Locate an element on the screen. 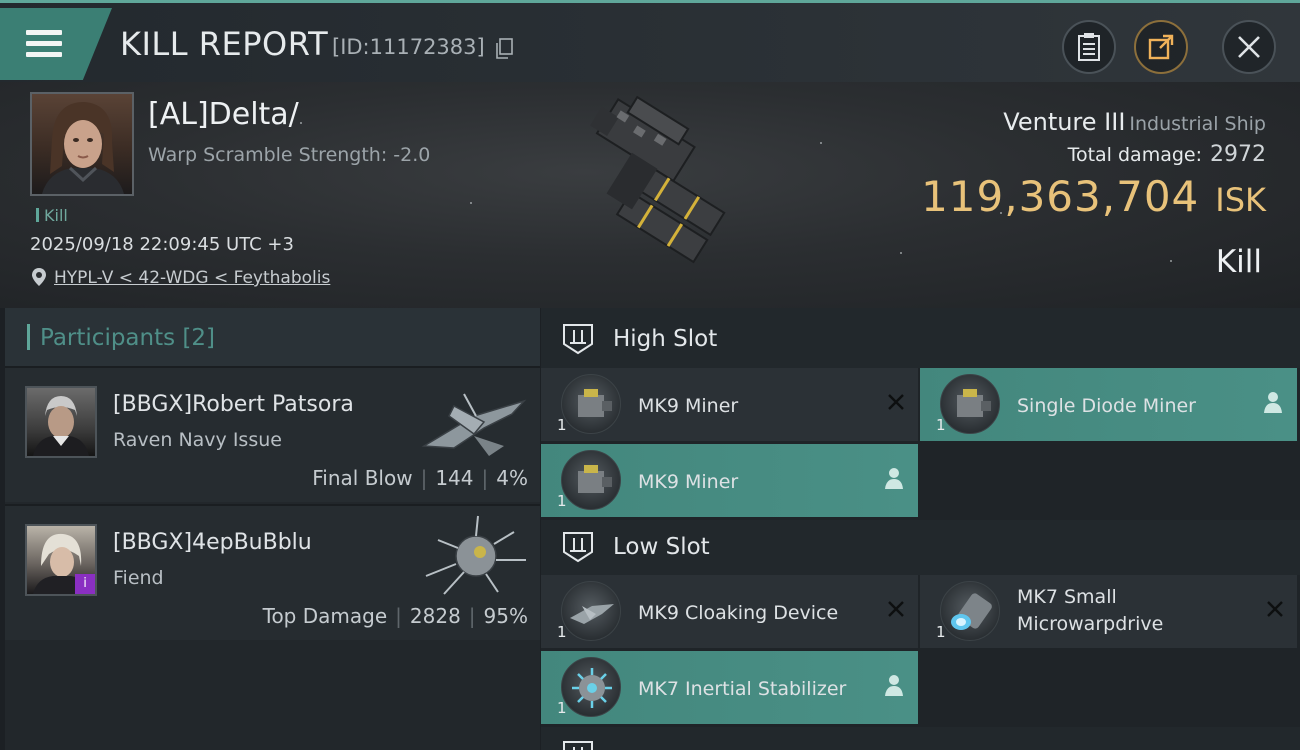 The height and width of the screenshot is (750, 1300). participant-role: Top Damage is located at coordinates (325, 616).